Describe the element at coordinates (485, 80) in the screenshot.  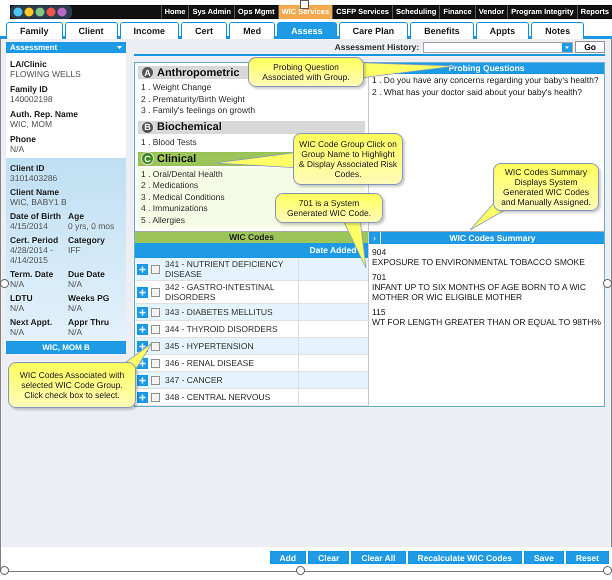
I see `question-text: 1 . Do you have any concerns regarding your baby's health?` at that location.